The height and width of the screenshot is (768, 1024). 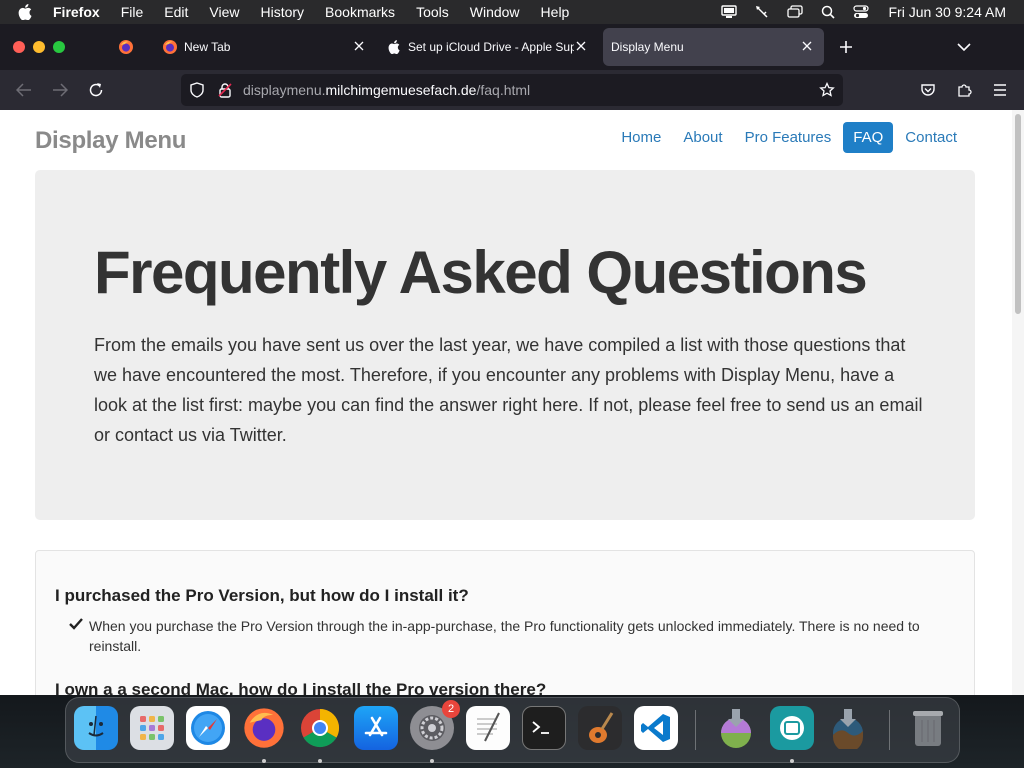 I want to click on menu-tools: Tools, so click(x=432, y=12).